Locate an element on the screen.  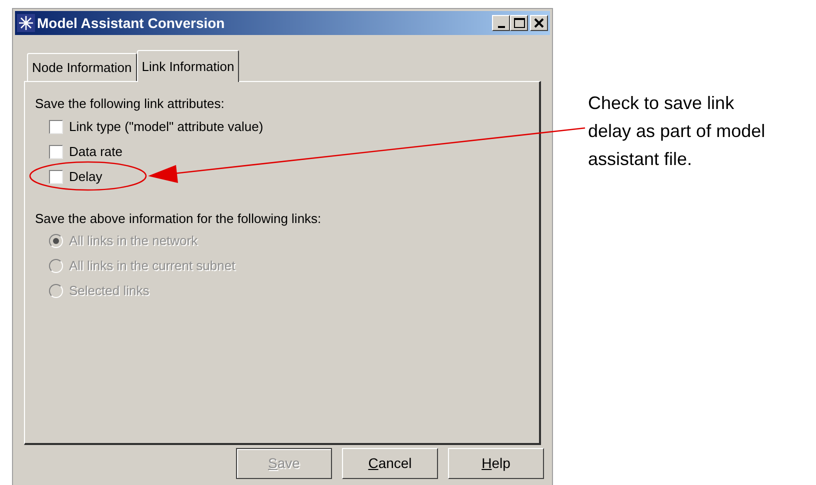
checkbox-label: Data rate is located at coordinates (95, 151).